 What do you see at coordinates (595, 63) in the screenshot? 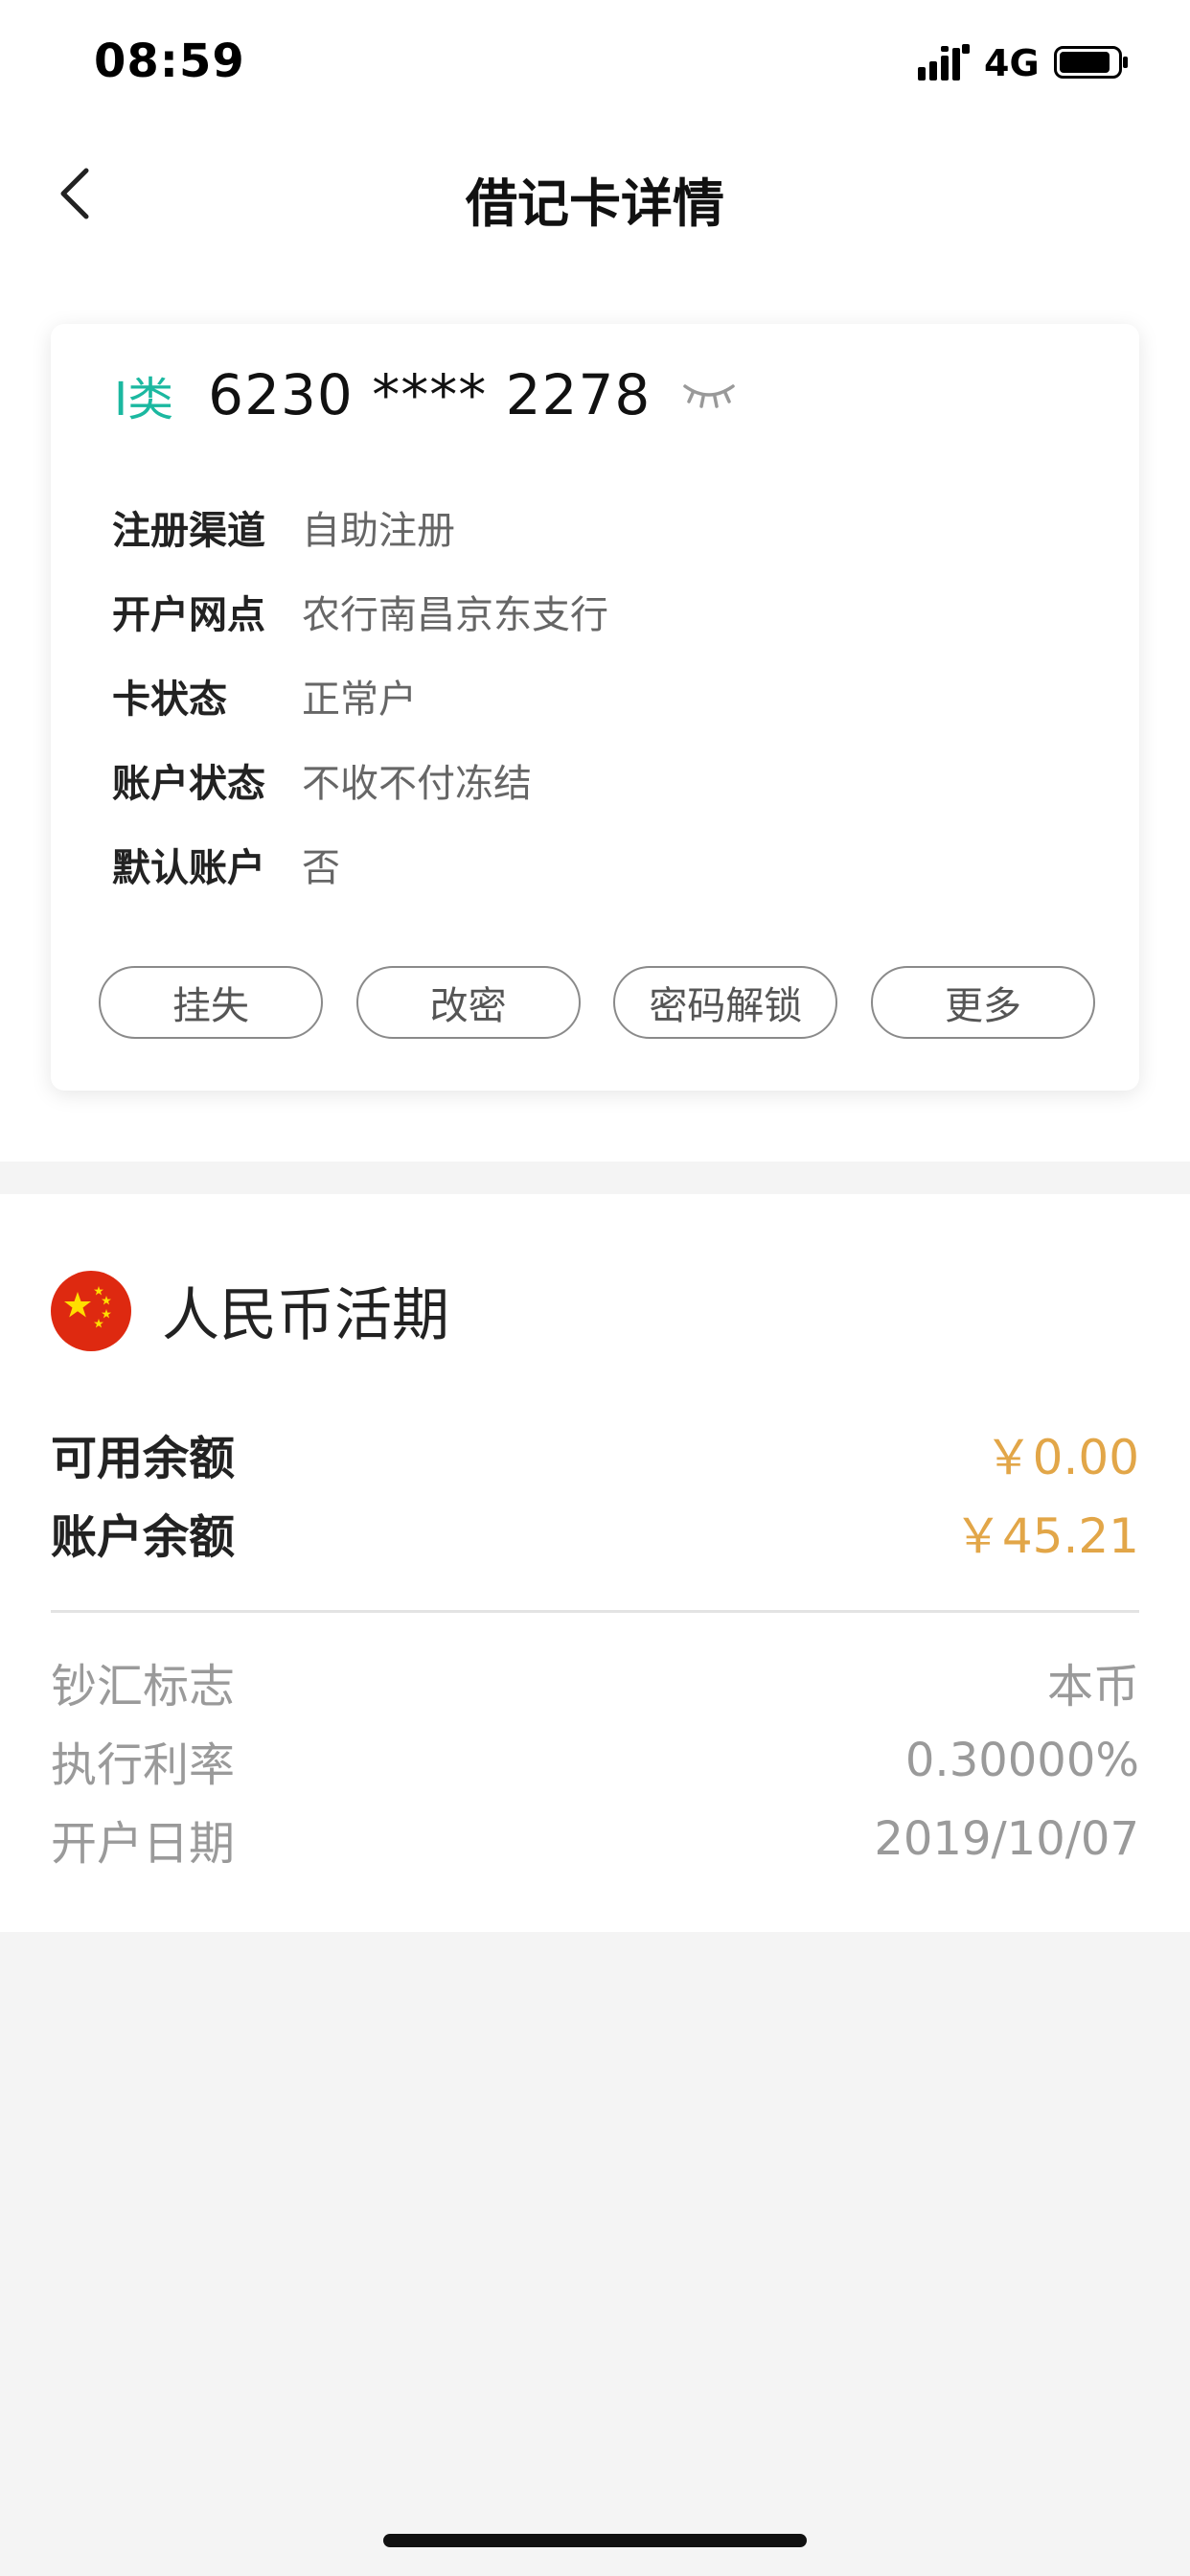
I see `status-bar: 08:59 4G` at bounding box center [595, 63].